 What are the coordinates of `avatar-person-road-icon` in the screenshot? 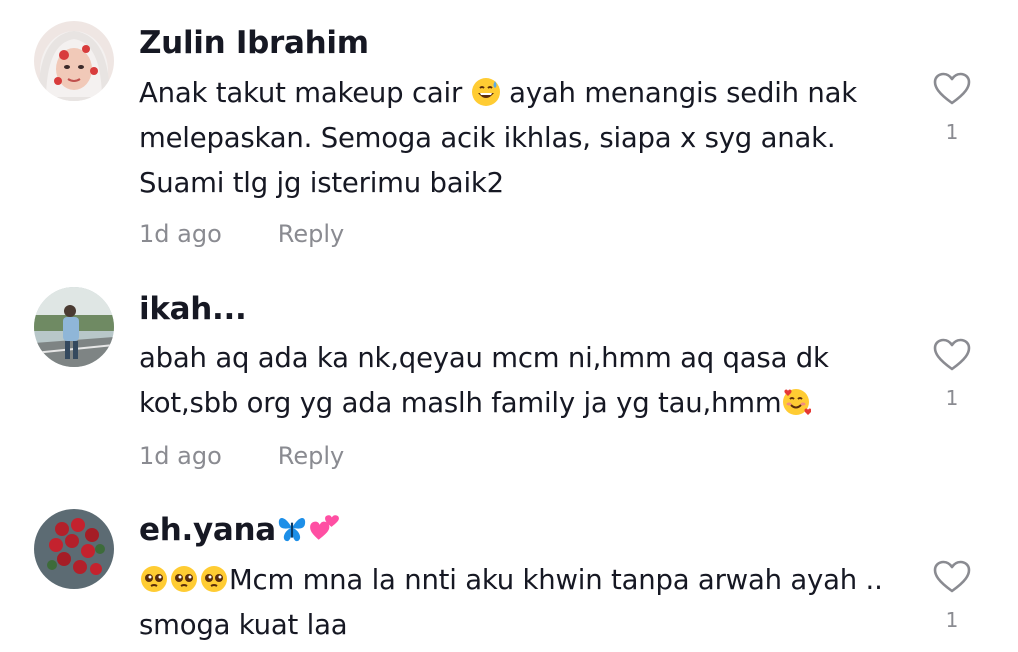 It's located at (74, 327).